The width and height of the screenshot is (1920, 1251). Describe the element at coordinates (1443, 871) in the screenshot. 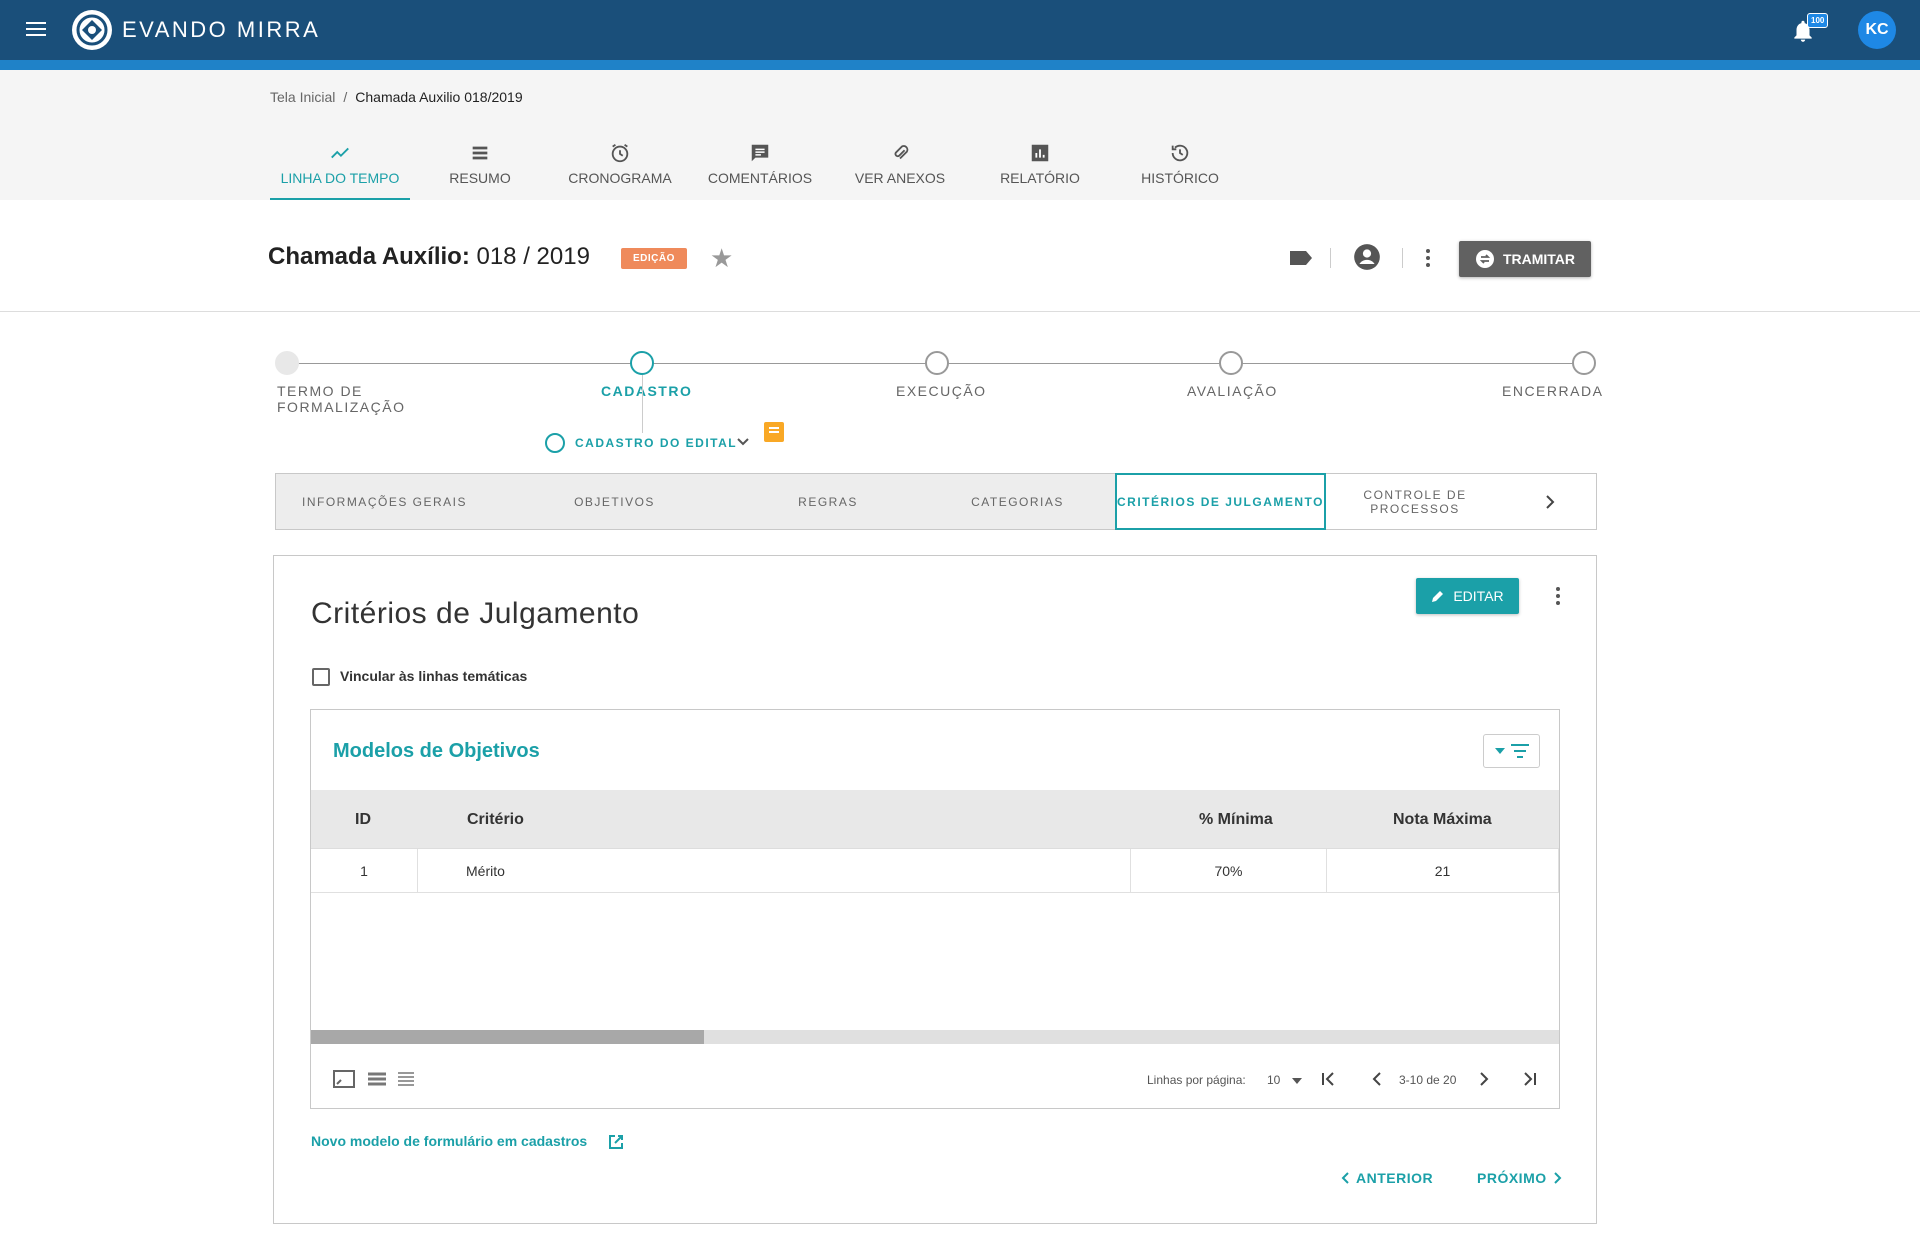

I see `cell-nota: 21` at that location.